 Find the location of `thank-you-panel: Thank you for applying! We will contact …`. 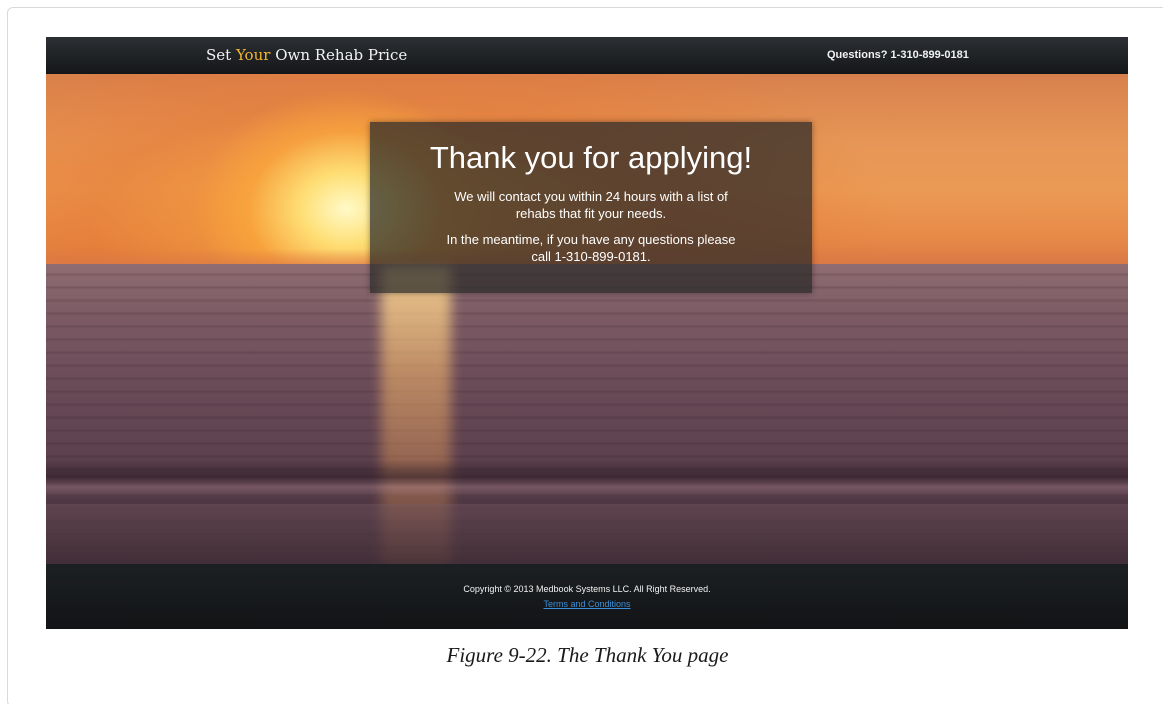

thank-you-panel: Thank you for applying! We will contact … is located at coordinates (591, 207).